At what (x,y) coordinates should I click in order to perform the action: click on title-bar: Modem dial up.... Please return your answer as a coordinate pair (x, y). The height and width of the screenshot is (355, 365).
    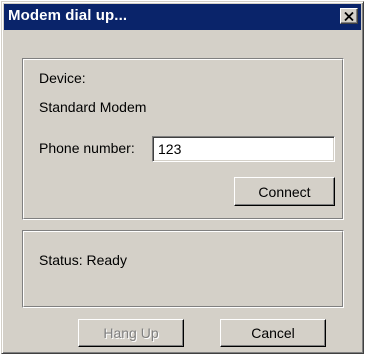
    Looking at the image, I should click on (182, 17).